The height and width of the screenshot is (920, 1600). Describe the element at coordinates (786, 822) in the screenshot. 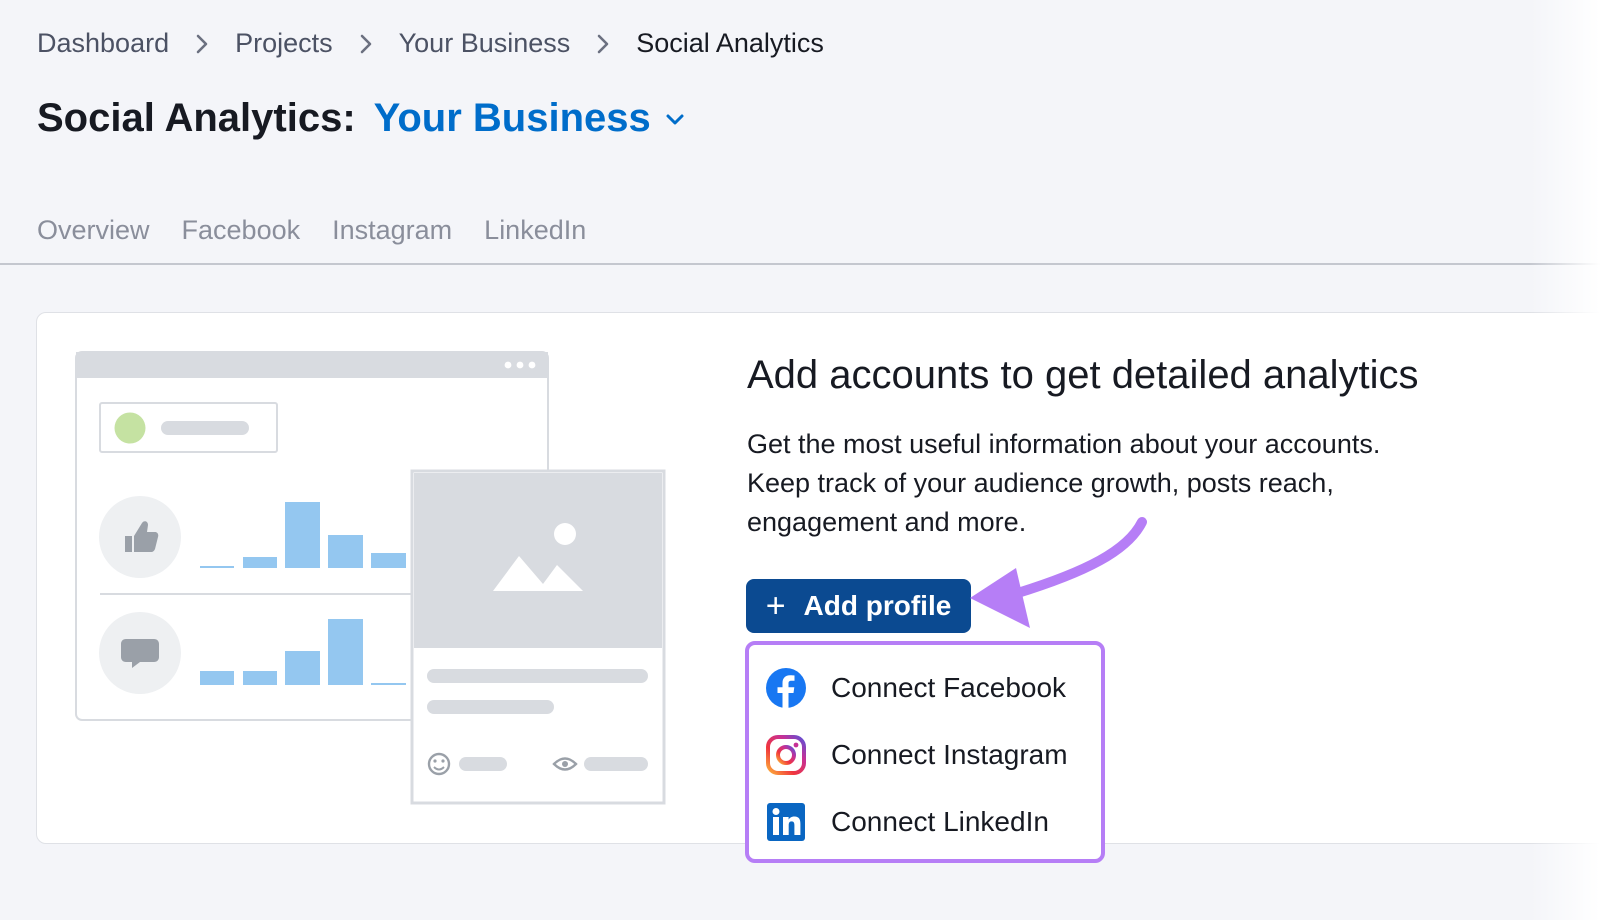

I see `linkedin-icon` at that location.